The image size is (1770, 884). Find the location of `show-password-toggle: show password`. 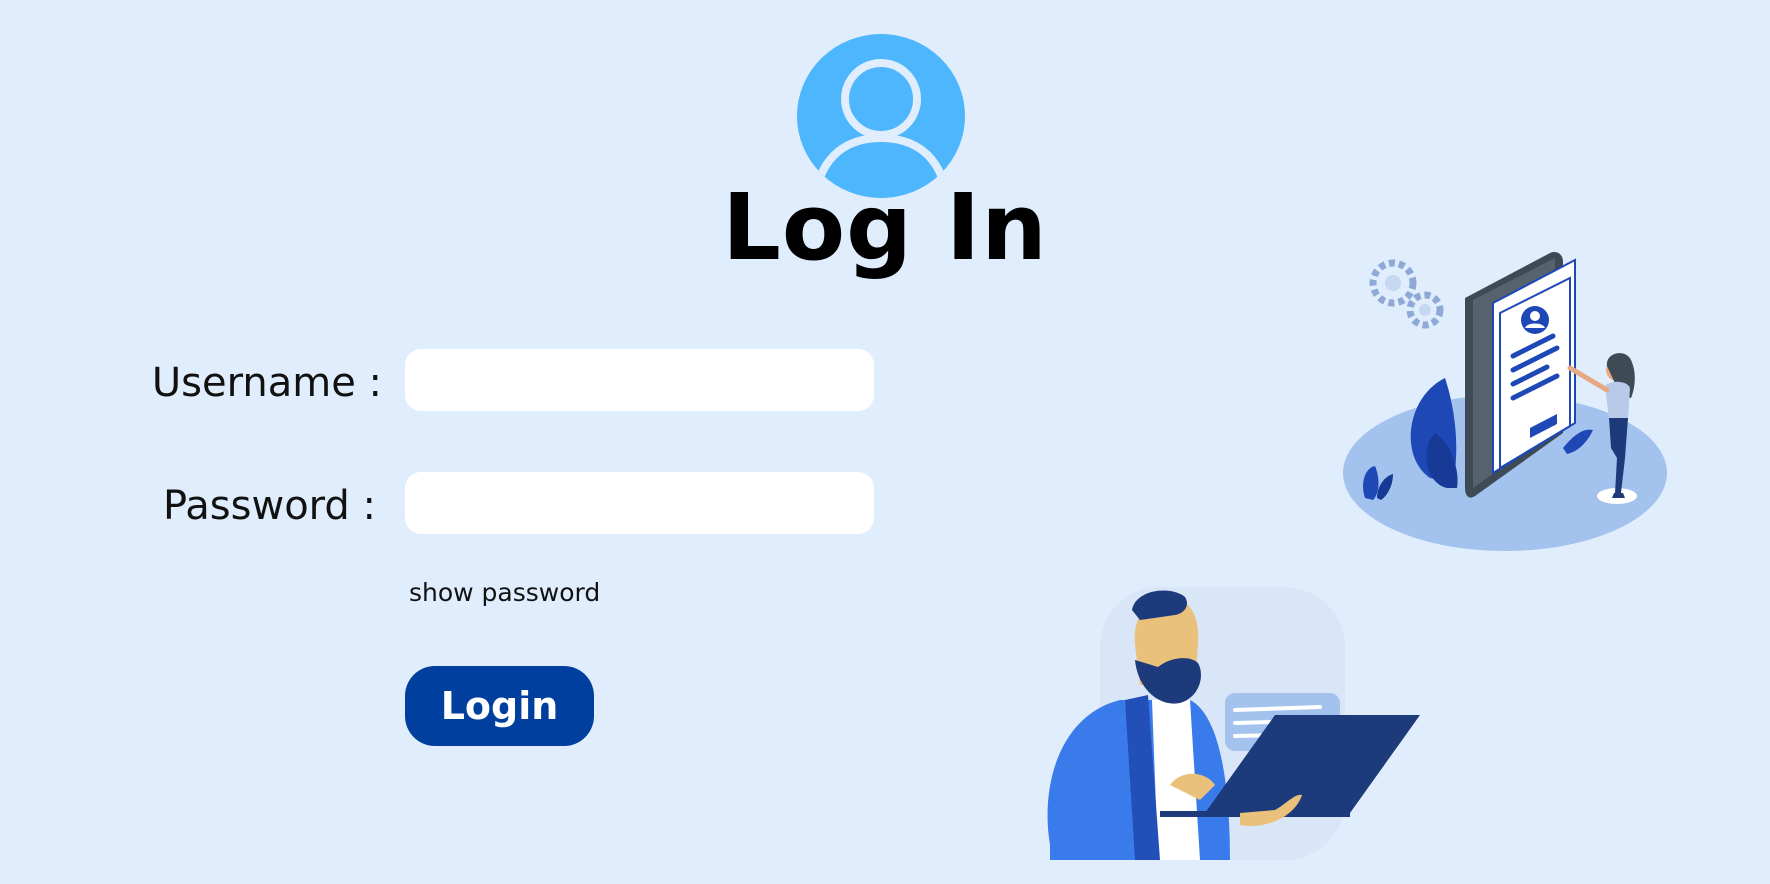

show-password-toggle: show password is located at coordinates (504, 593).